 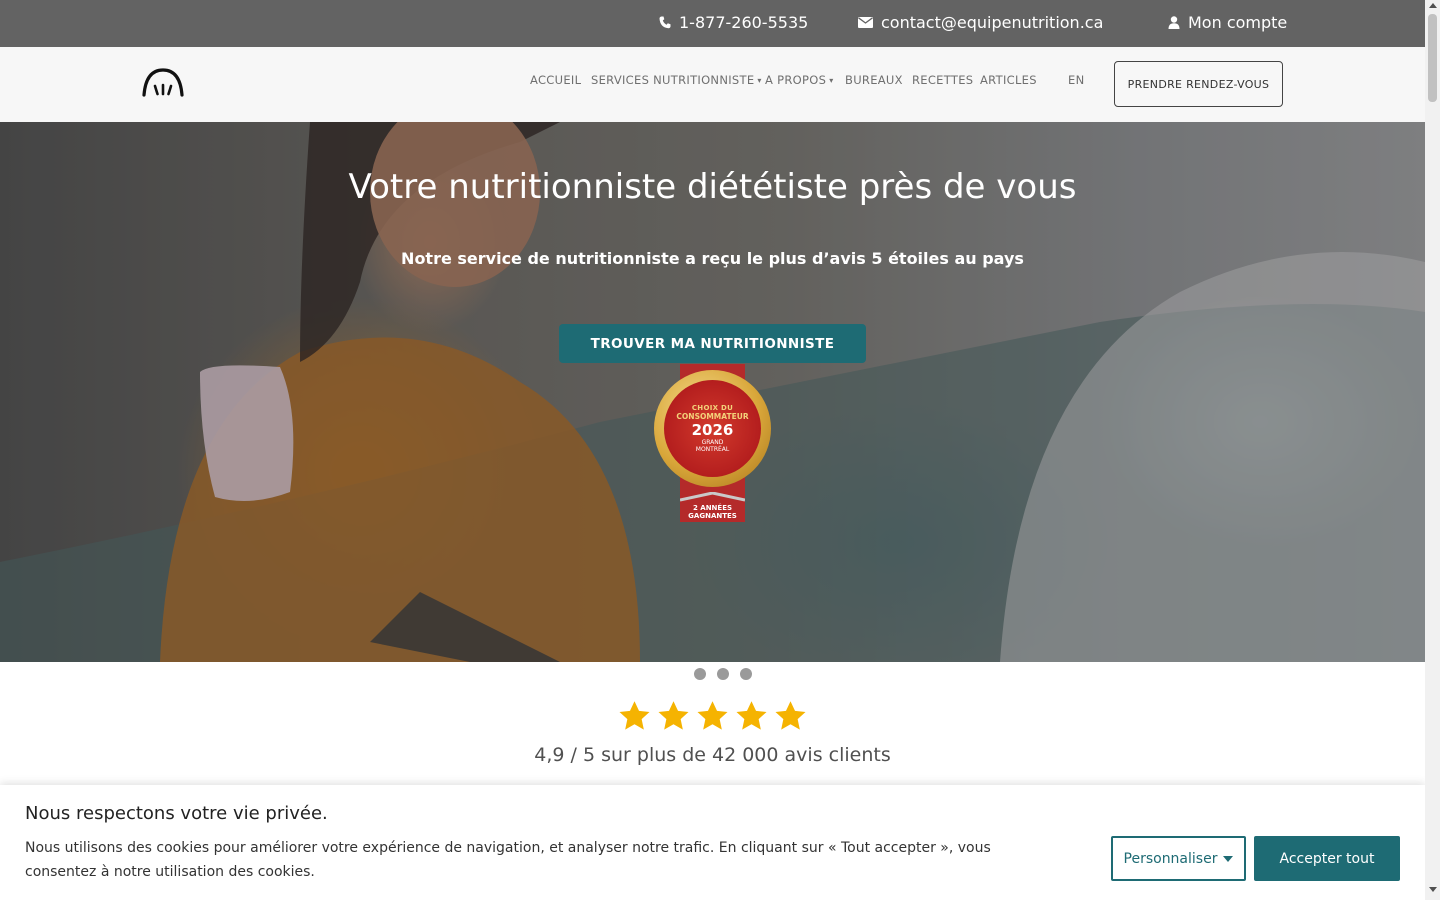 I want to click on nav-item-accueil: ACCUEIL, so click(x=555, y=80).